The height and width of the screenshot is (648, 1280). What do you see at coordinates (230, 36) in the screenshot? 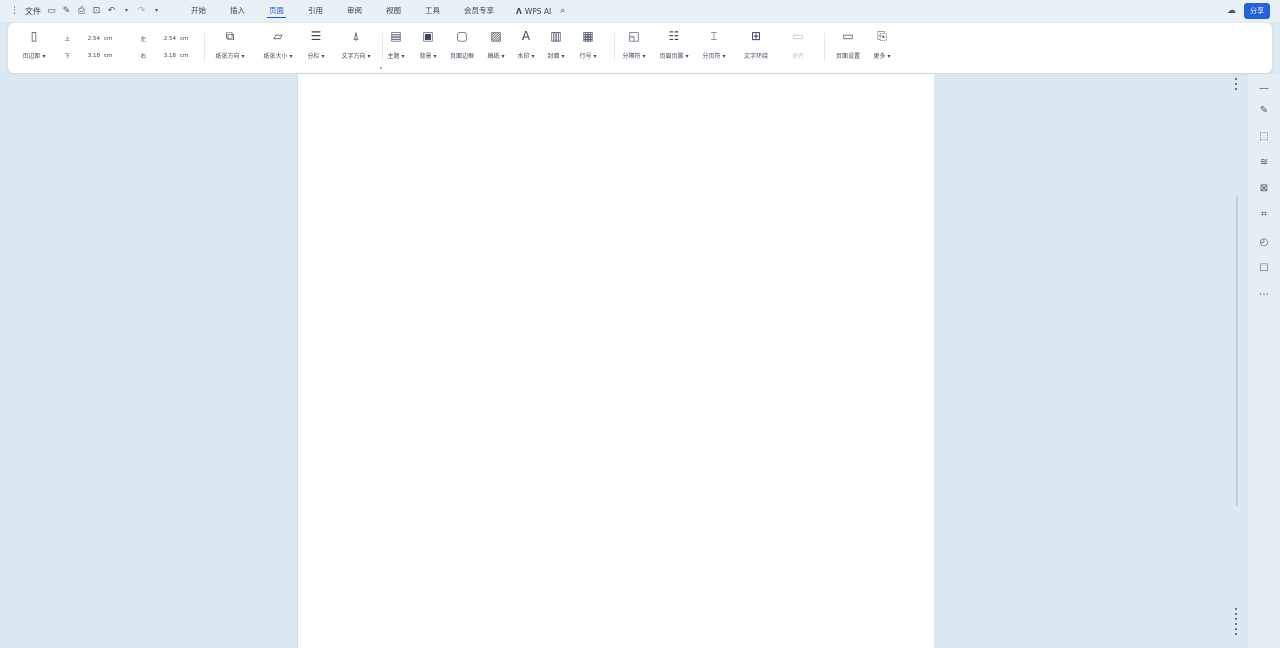
I see `orientation-icon: ⧉` at bounding box center [230, 36].